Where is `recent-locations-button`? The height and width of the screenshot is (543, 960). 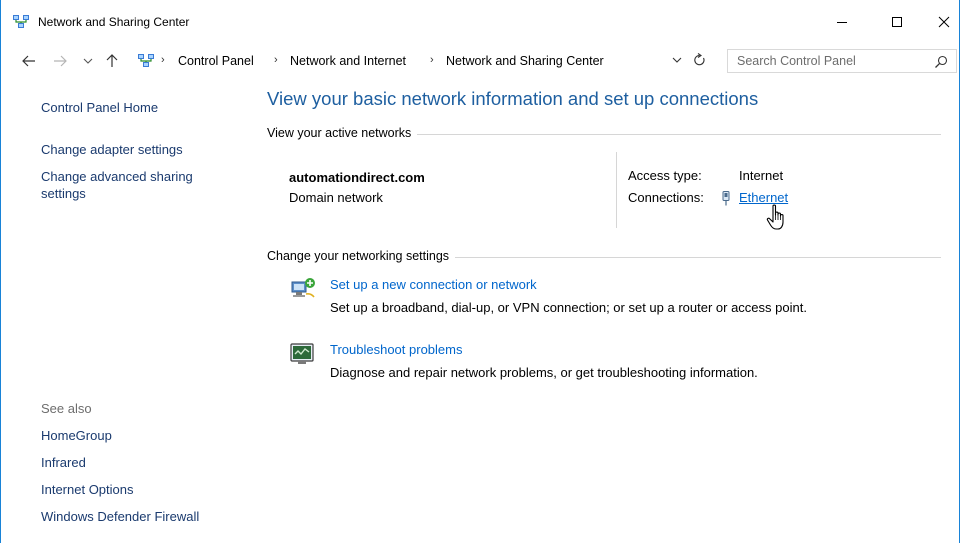
recent-locations-button is located at coordinates (88, 61).